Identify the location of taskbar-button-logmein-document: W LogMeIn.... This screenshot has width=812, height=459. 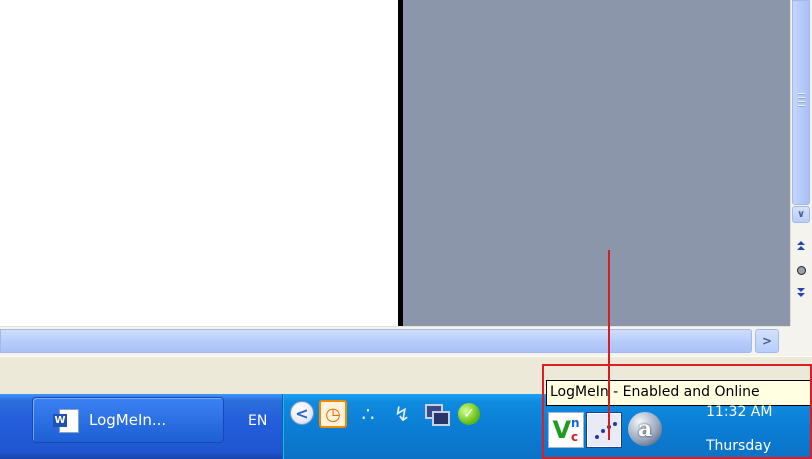
(128, 420).